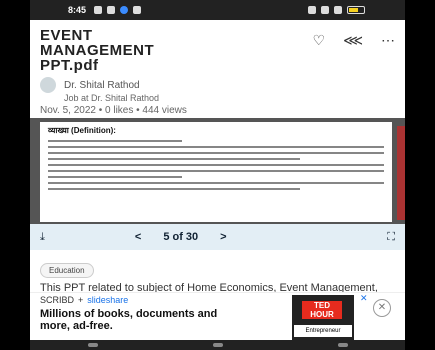 The height and width of the screenshot is (350, 435). I want to click on heart-icon: ♡, so click(319, 40).